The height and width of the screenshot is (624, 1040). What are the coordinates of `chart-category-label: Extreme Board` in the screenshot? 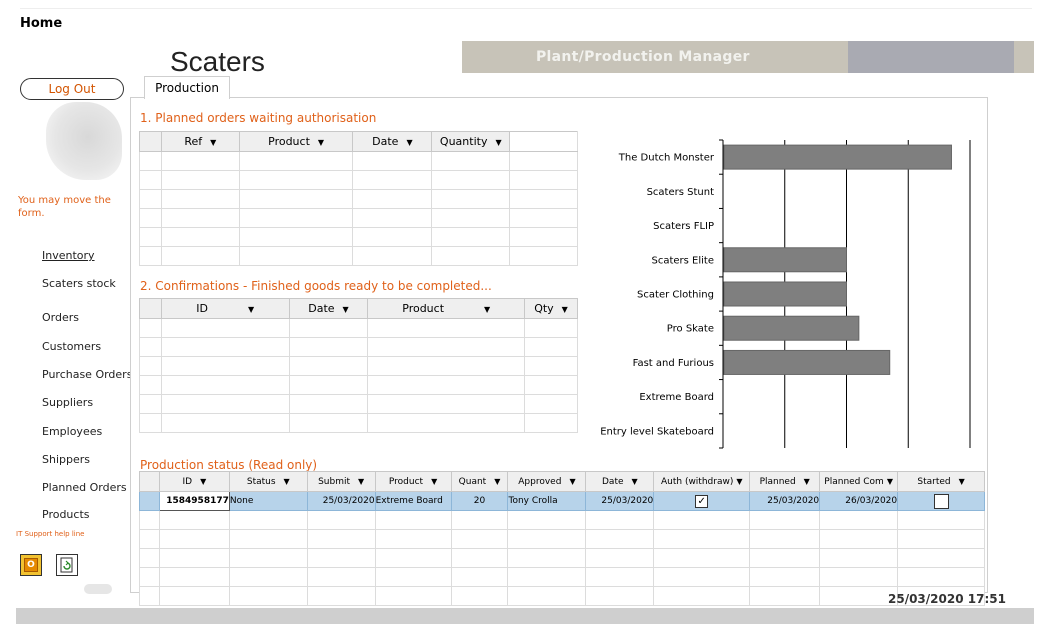 It's located at (676, 397).